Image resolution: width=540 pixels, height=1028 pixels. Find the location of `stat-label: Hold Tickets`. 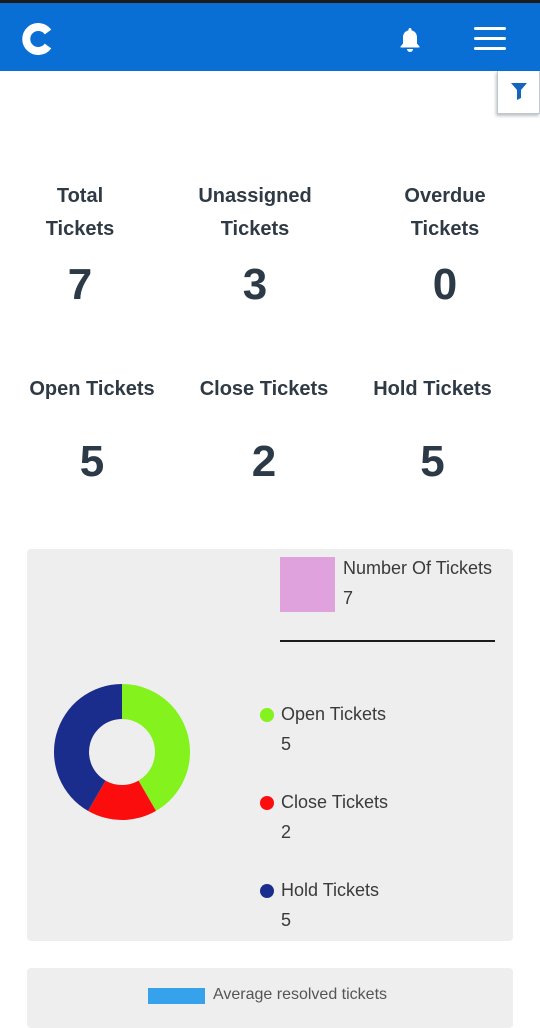

stat-label: Hold Tickets is located at coordinates (432, 389).